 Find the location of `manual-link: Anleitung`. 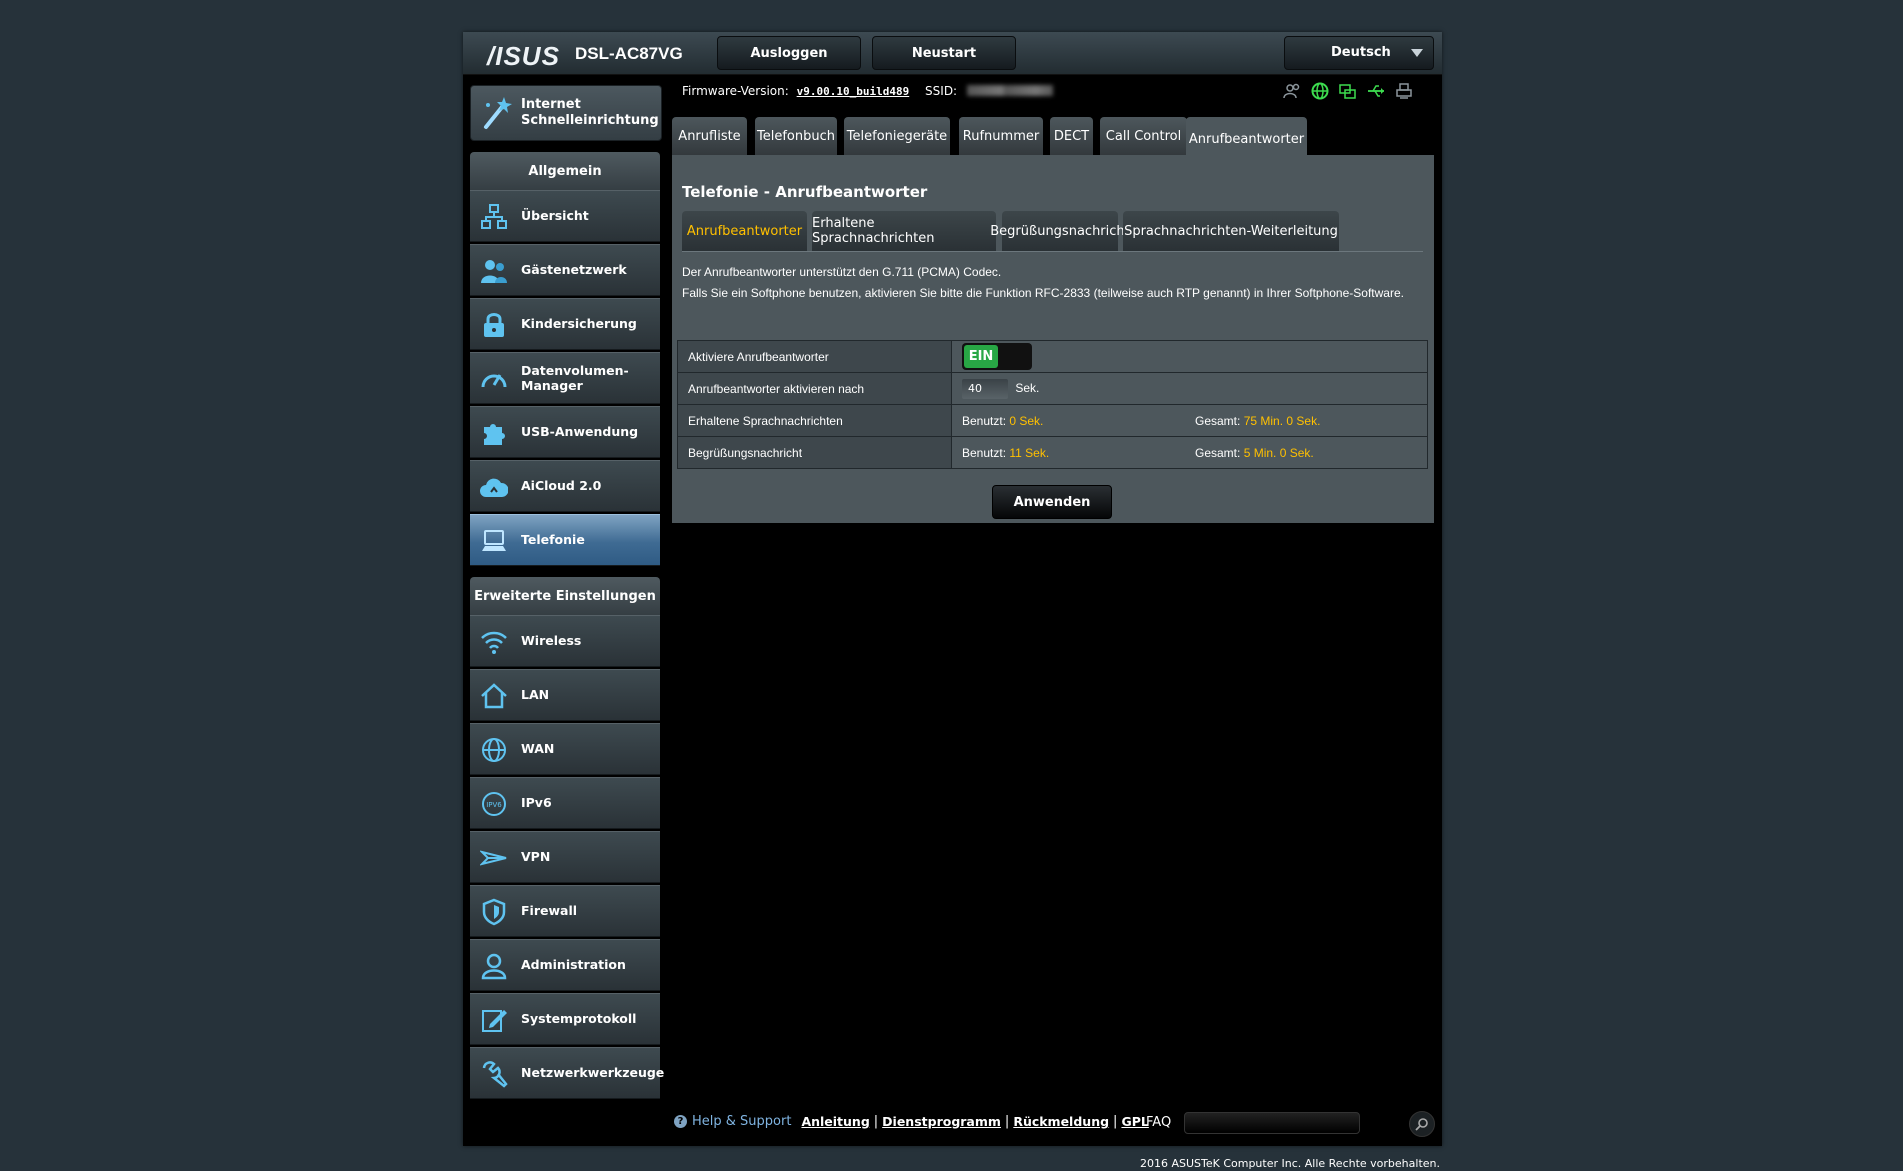

manual-link: Anleitung is located at coordinates (835, 1121).